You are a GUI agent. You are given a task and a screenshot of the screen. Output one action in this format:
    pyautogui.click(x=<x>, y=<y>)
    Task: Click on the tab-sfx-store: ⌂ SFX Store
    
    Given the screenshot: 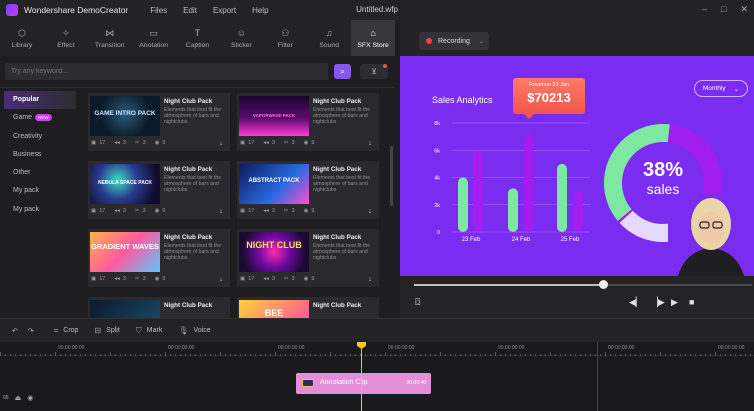 What is the action you would take?
    pyautogui.click(x=373, y=38)
    